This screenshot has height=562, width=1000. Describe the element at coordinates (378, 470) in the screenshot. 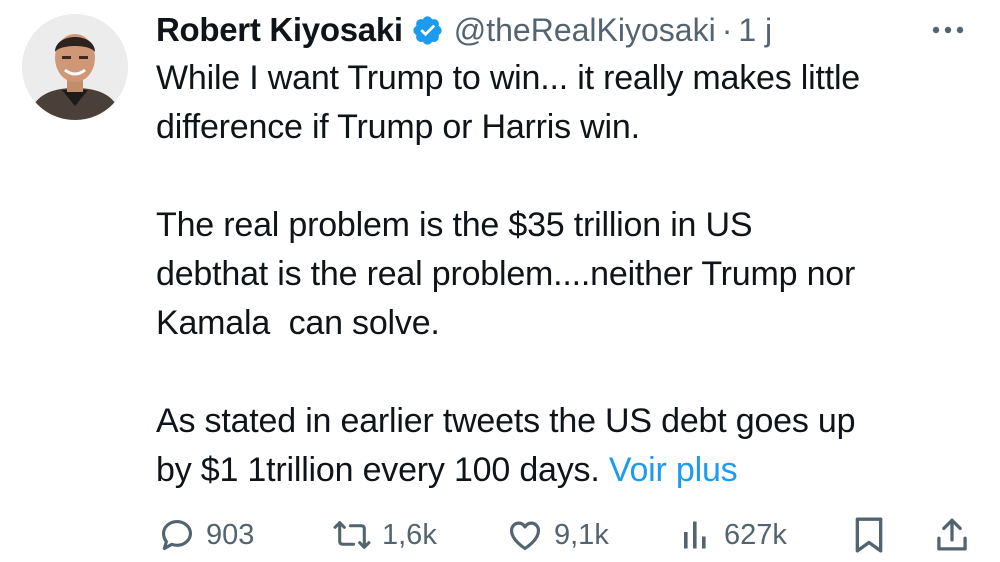

I see `tweet-line: by $1 1trillion every 100 days.` at that location.